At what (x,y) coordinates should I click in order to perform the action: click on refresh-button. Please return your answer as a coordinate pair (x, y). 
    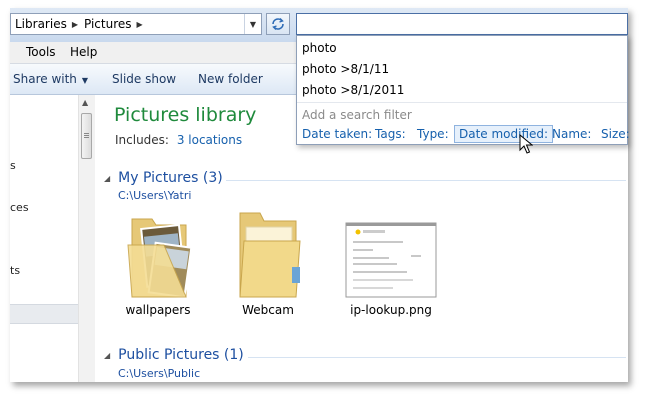
    Looking at the image, I should click on (278, 24).